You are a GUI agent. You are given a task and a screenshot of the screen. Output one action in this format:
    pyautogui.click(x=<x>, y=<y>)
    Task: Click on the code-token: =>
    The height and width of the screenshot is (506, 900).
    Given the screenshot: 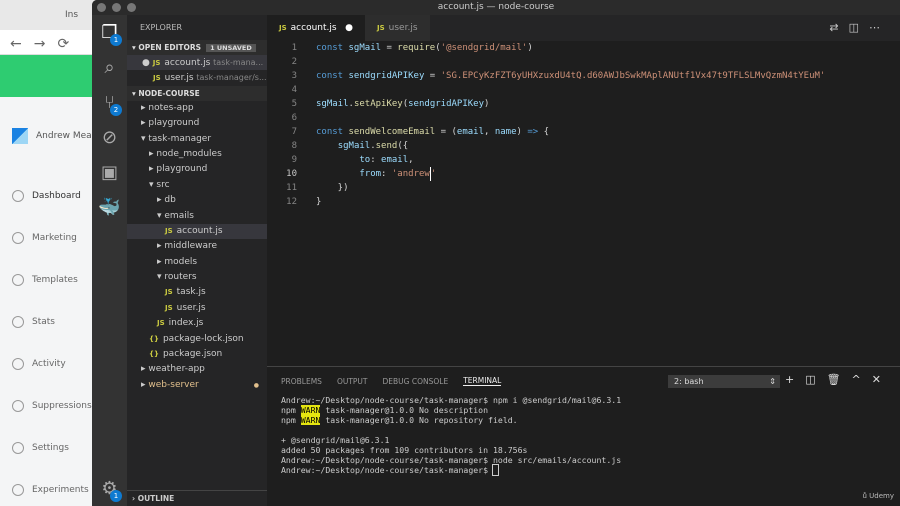 What is the action you would take?
    pyautogui.click(x=533, y=132)
    